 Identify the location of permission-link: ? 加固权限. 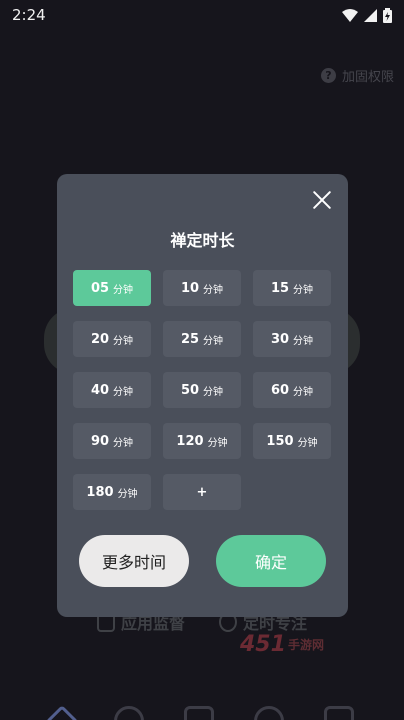
(357, 75).